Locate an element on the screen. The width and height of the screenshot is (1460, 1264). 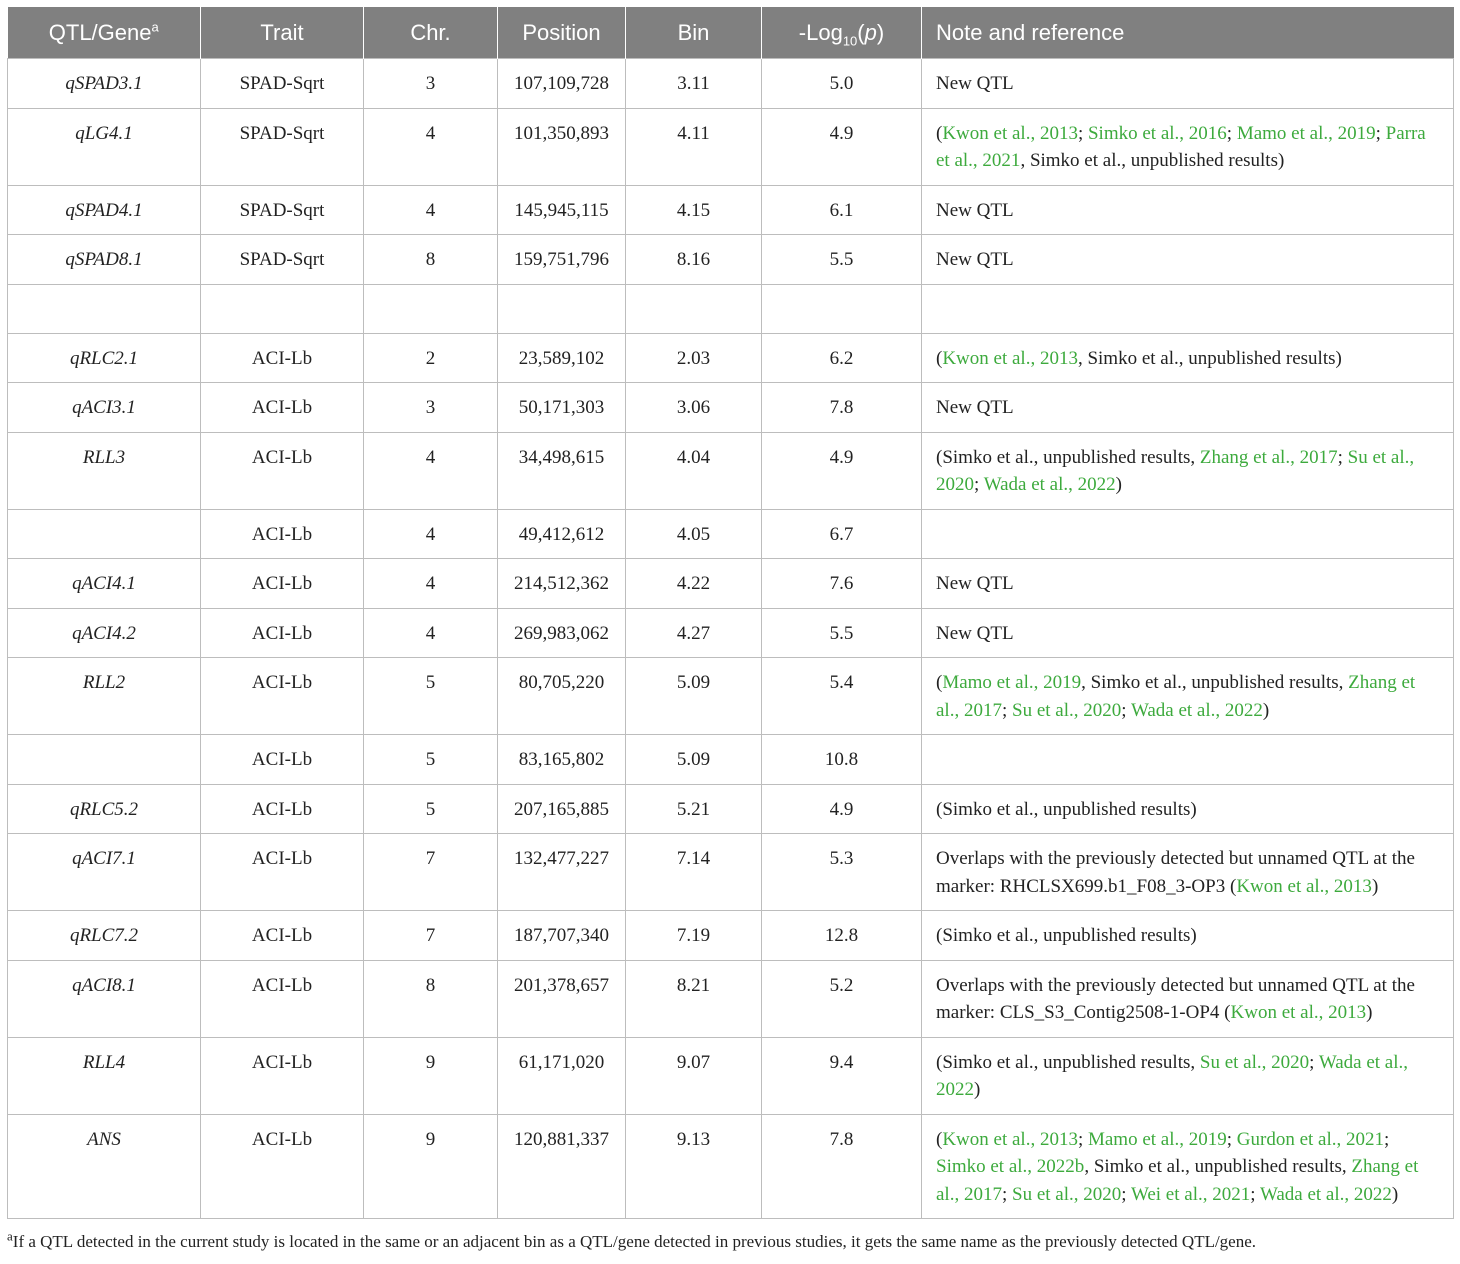
cell-qtl: qLG4.1 is located at coordinates (104, 146).